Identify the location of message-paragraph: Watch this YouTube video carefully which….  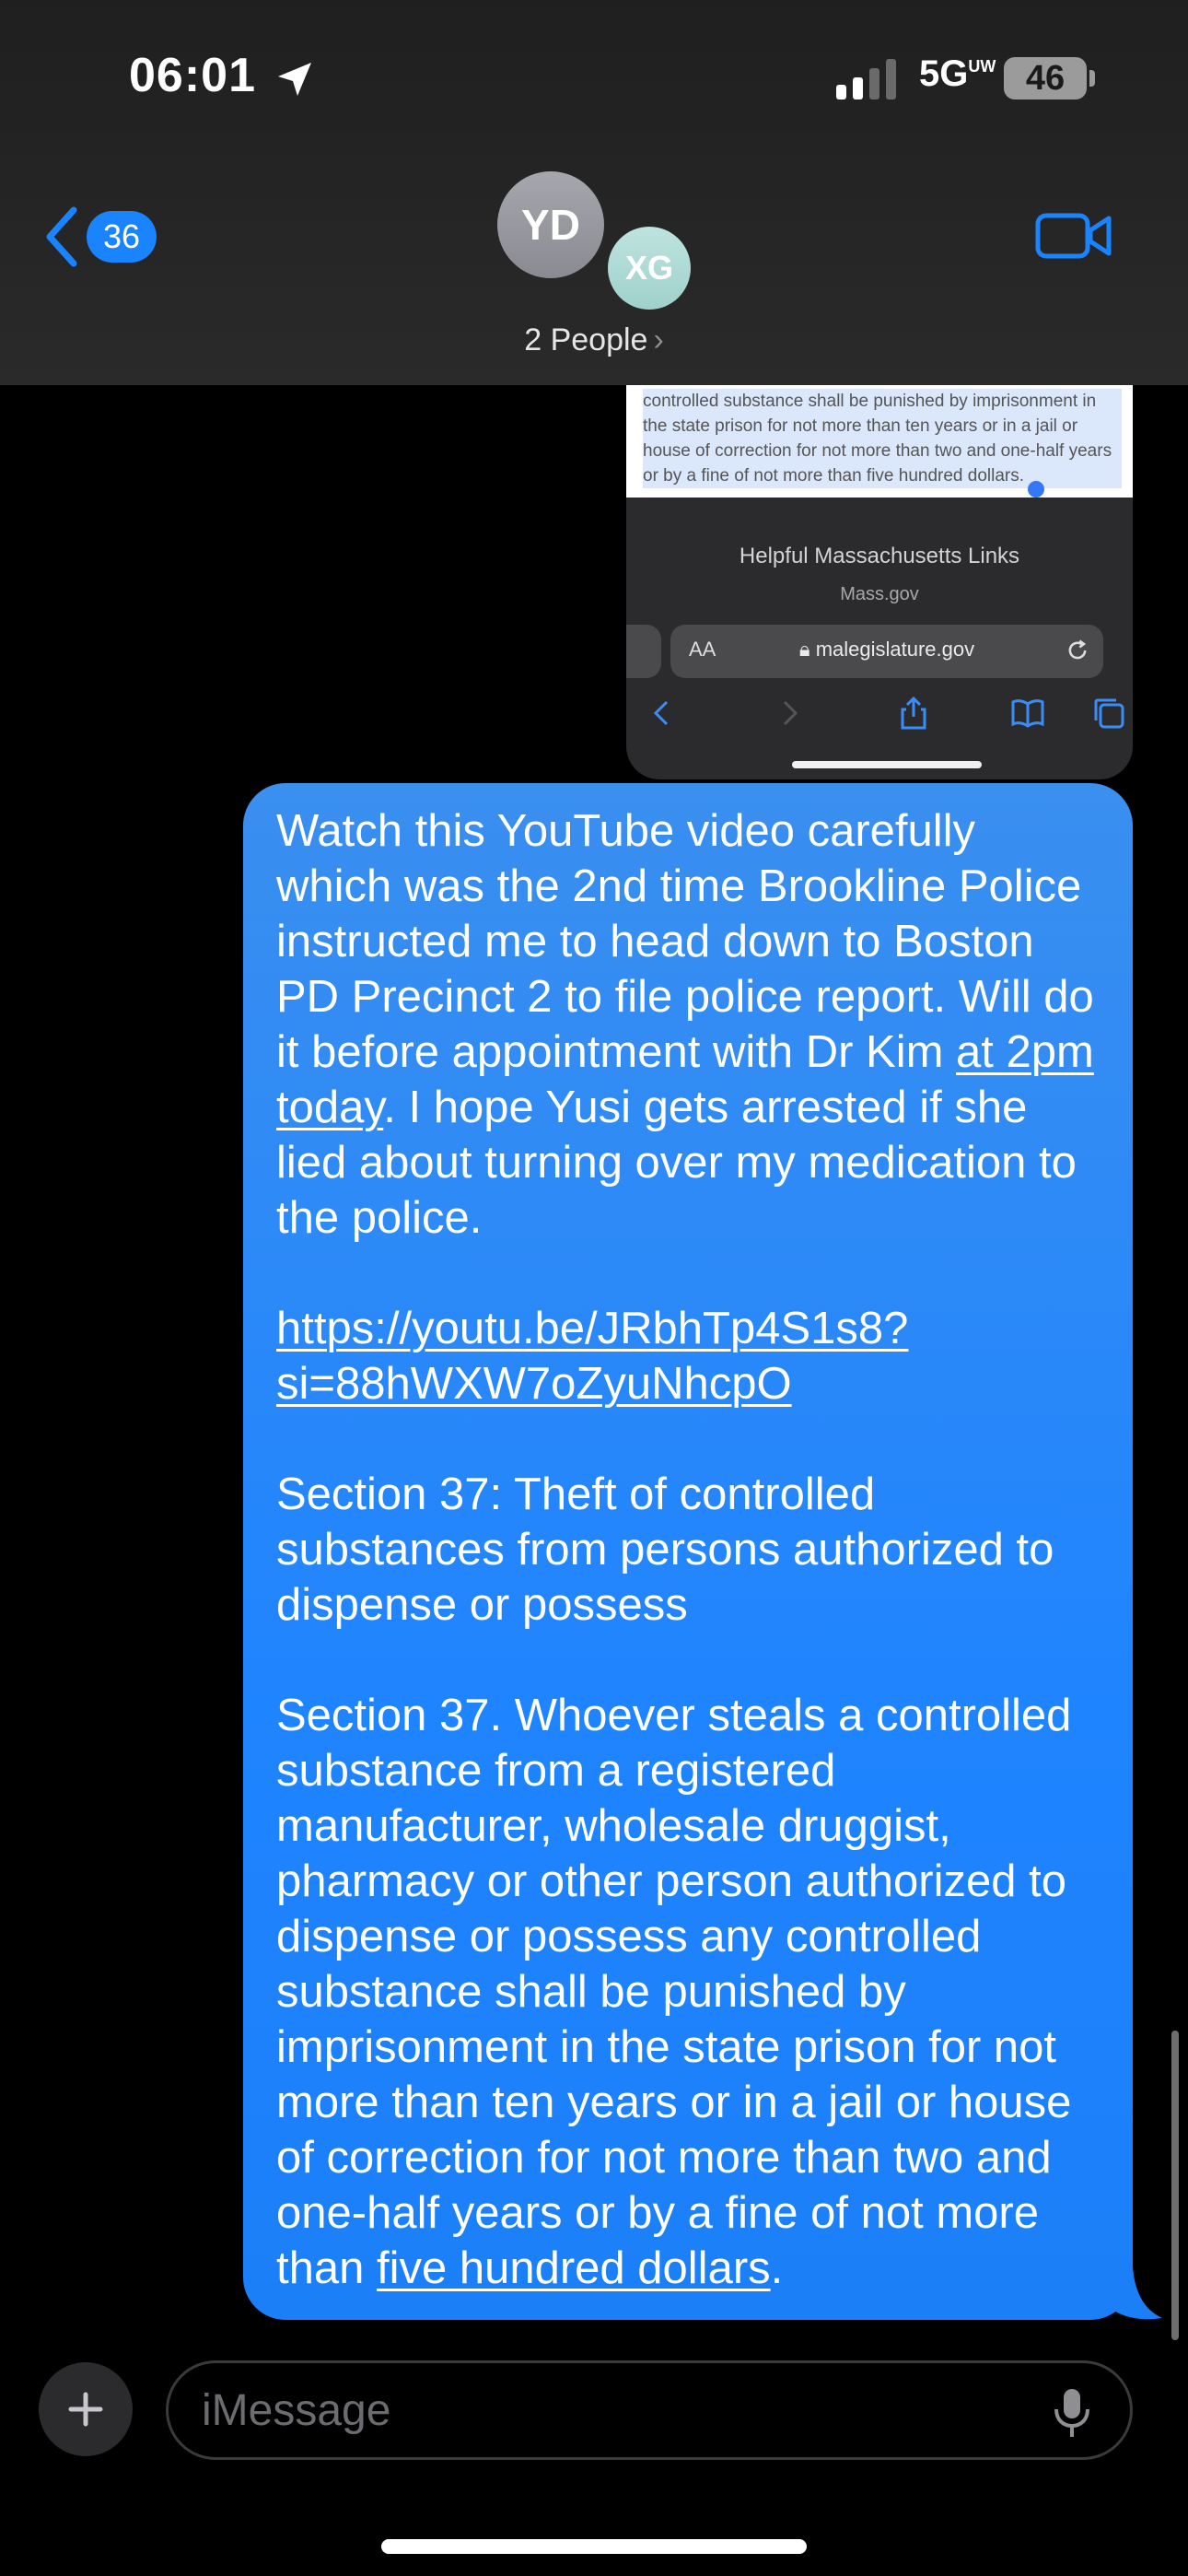
(688, 1024).